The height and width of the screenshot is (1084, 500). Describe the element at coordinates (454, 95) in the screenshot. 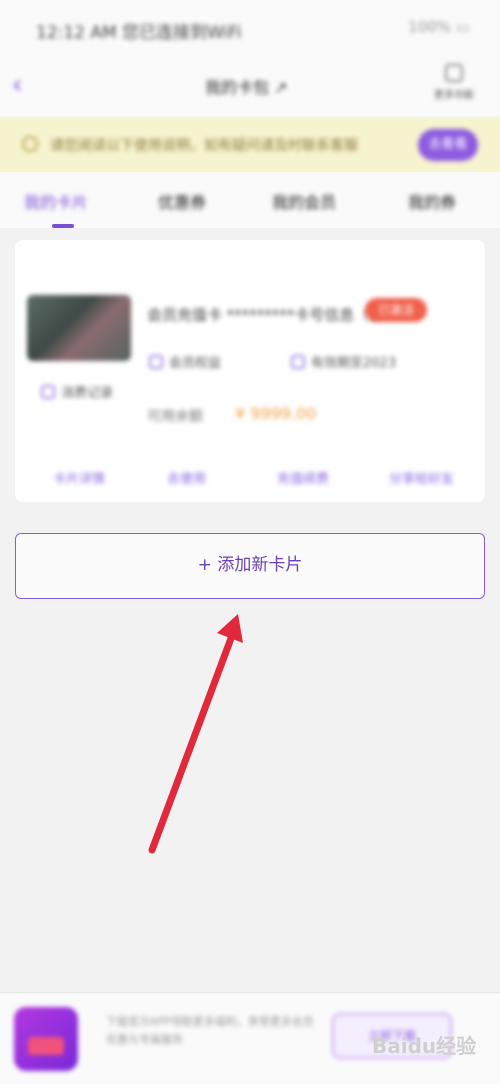

I see `more-menu-label: 更多功能` at that location.